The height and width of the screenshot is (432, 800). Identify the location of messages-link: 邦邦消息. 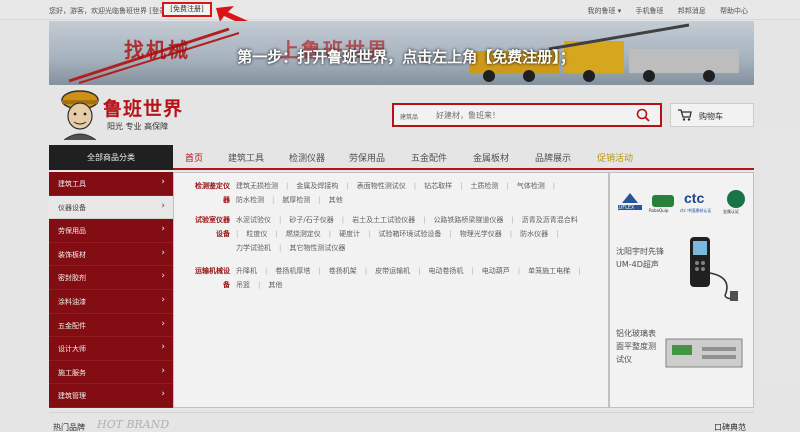
(692, 11).